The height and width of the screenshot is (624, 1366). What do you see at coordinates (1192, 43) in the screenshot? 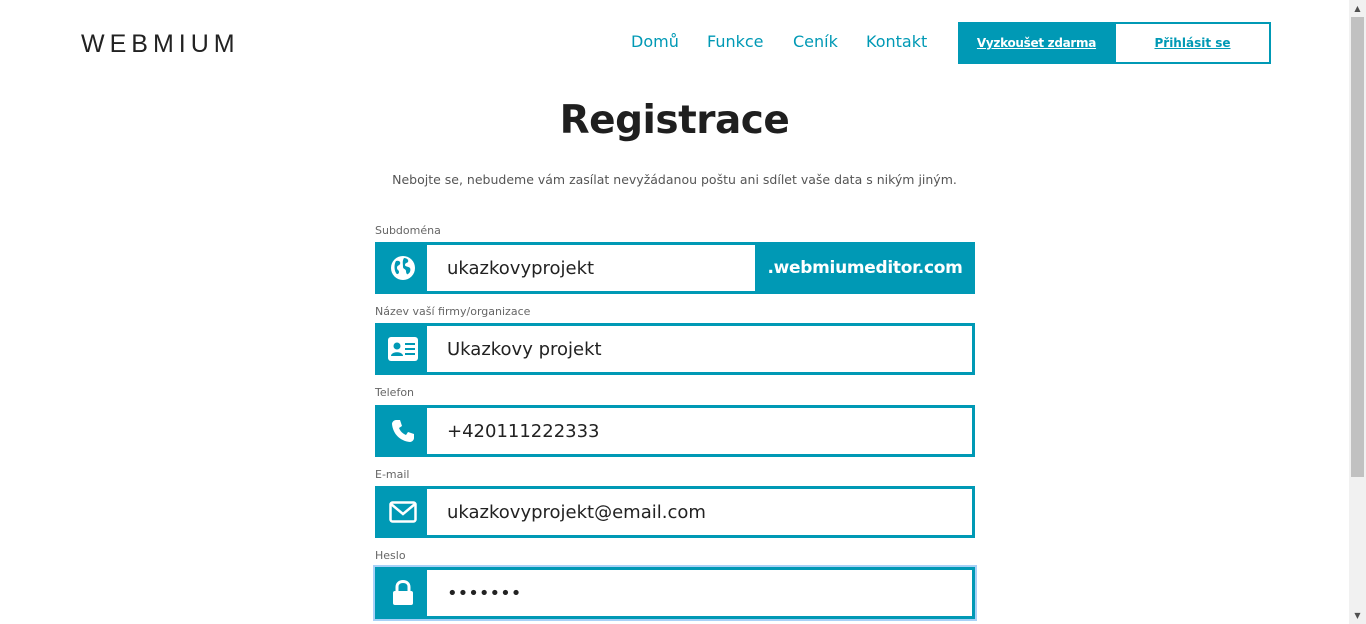
I see `login-button: Přihlásit se` at bounding box center [1192, 43].